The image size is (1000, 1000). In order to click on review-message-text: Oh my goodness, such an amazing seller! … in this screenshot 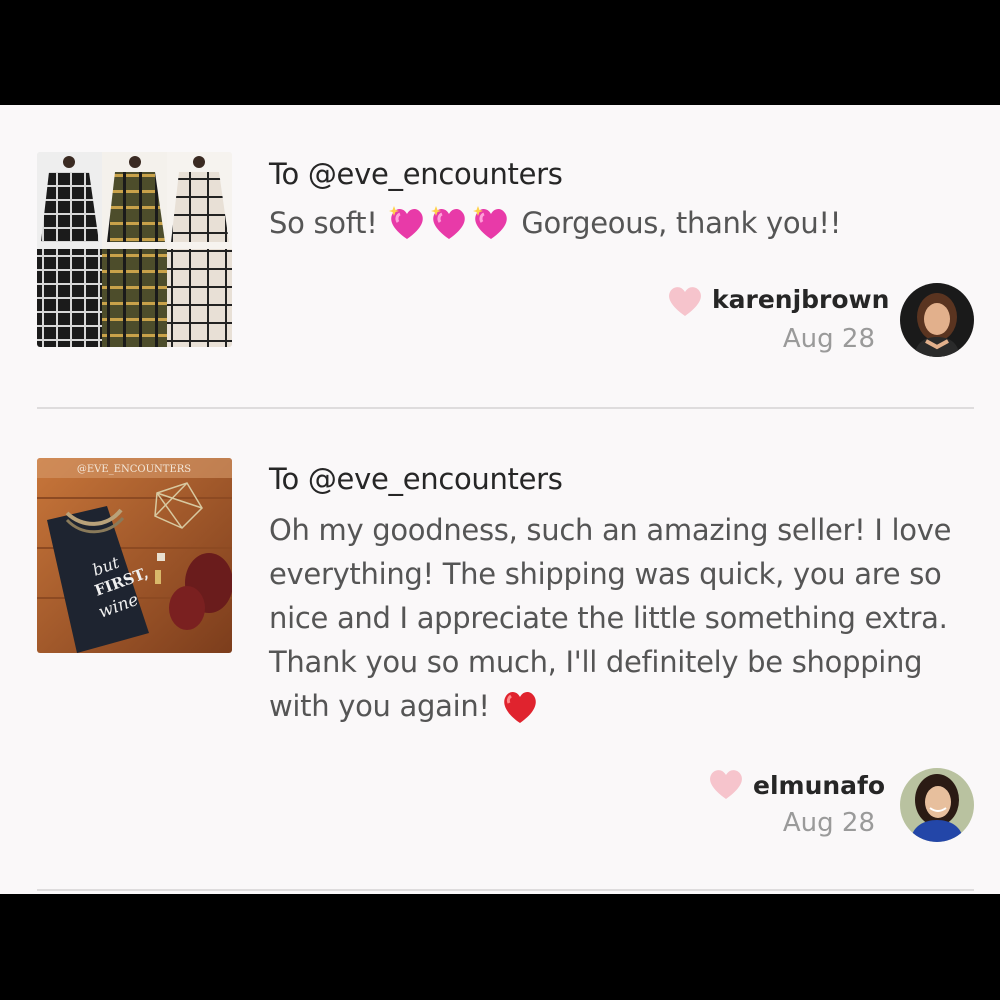, I will do `click(610, 618)`.